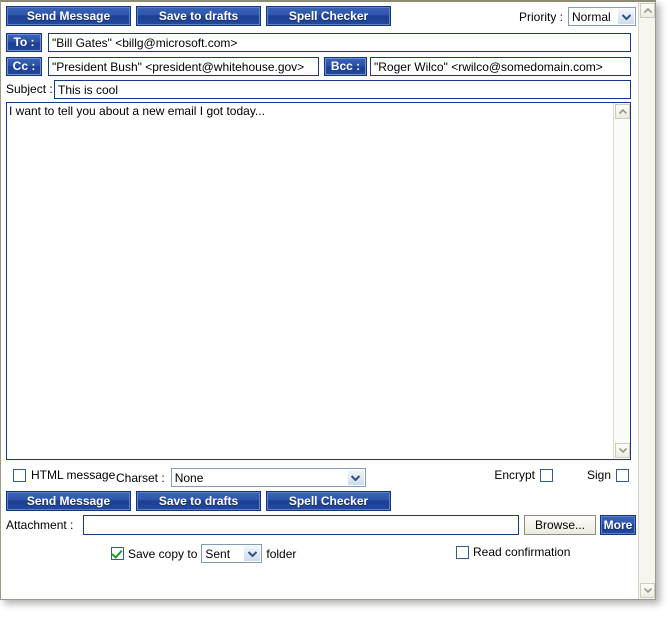  Describe the element at coordinates (342, 89) in the screenshot. I see `subject-input` at that location.